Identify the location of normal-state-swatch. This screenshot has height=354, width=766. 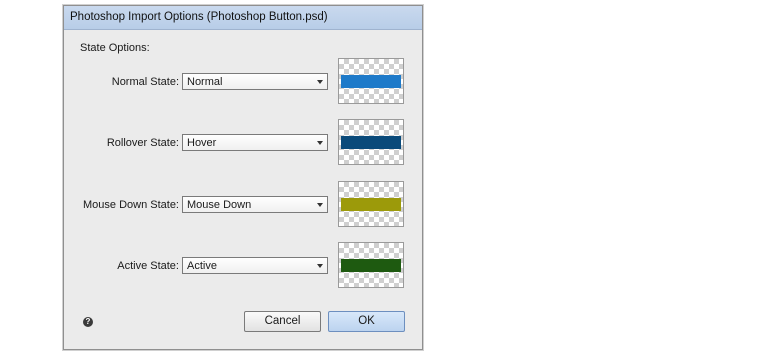
(371, 81).